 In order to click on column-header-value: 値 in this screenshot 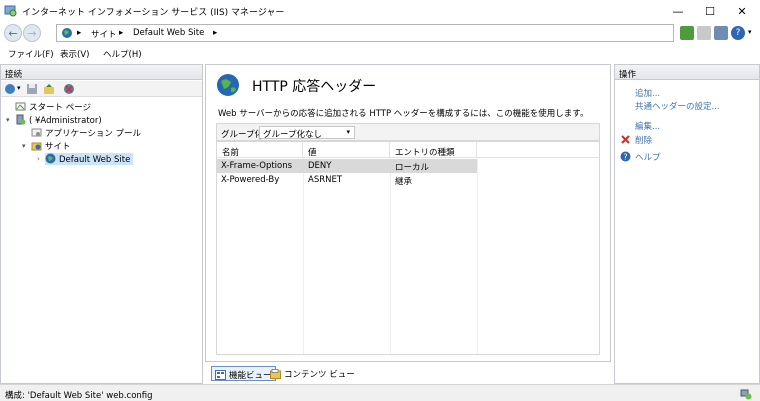, I will do `click(346, 150)`.